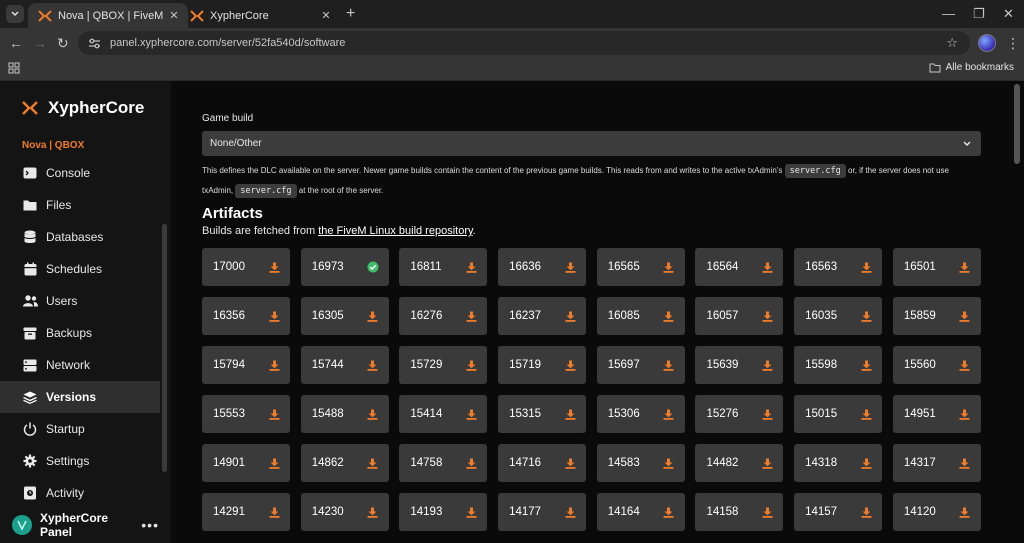 The image size is (1024, 543). Describe the element at coordinates (739, 512) in the screenshot. I see `build-card: 14158` at that location.